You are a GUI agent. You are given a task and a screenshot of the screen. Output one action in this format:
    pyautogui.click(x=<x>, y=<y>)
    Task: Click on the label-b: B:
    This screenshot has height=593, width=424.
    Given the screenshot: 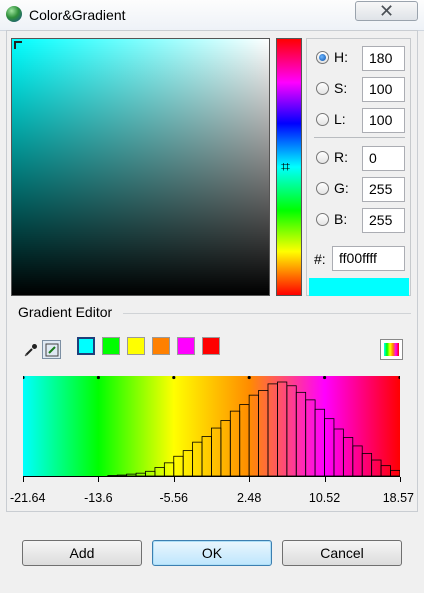 What is the action you would take?
    pyautogui.click(x=341, y=219)
    